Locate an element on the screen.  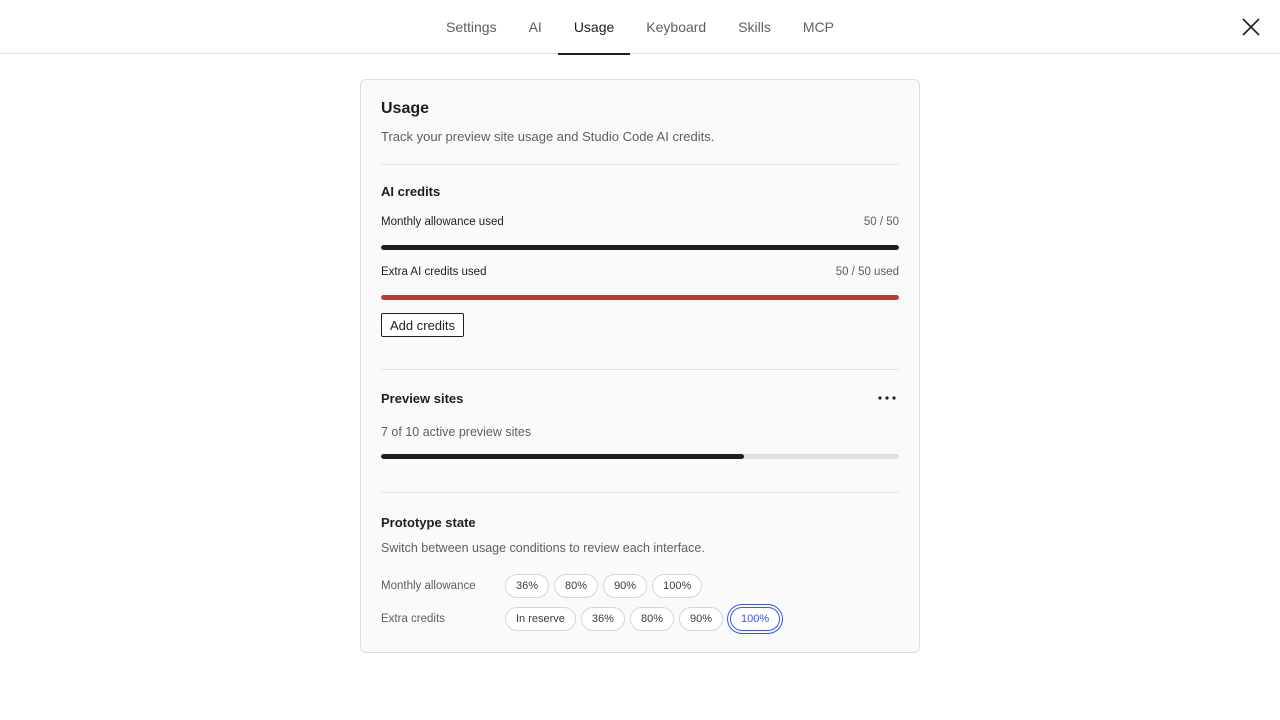
extra-credits-option-label: Extra credits is located at coordinates (413, 619).